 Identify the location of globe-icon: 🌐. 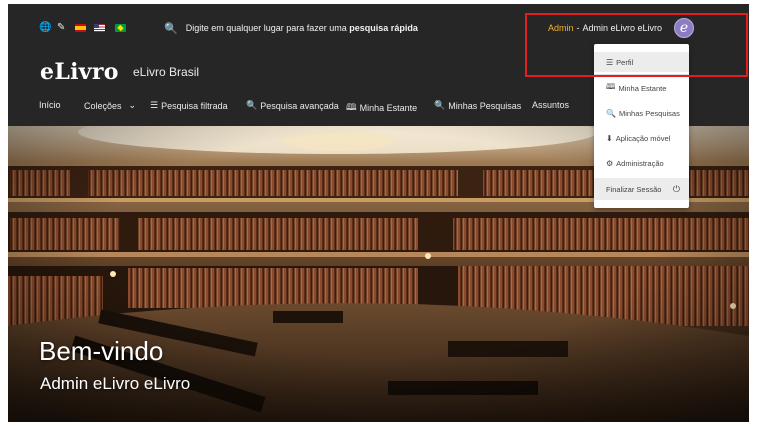
(45, 28).